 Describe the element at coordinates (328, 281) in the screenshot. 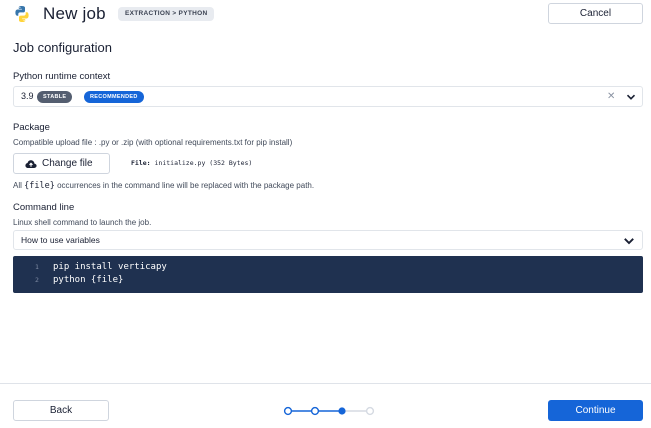

I see `code-line: 2 python {file}` at that location.